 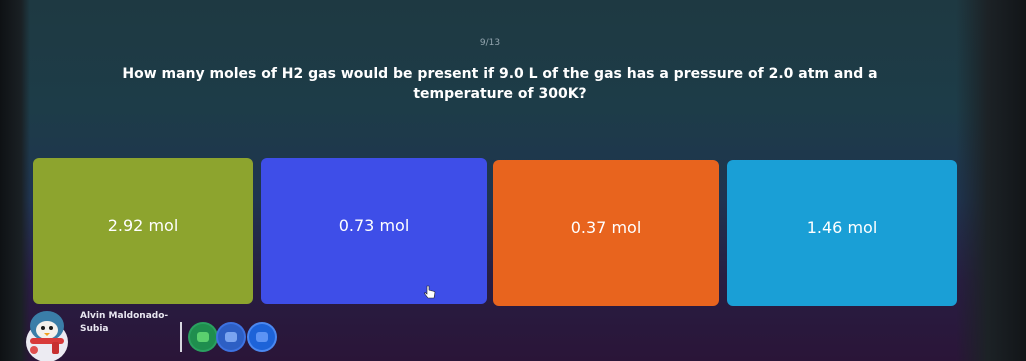 I want to click on answer-option-3: 0.37 mol, so click(x=606, y=233).